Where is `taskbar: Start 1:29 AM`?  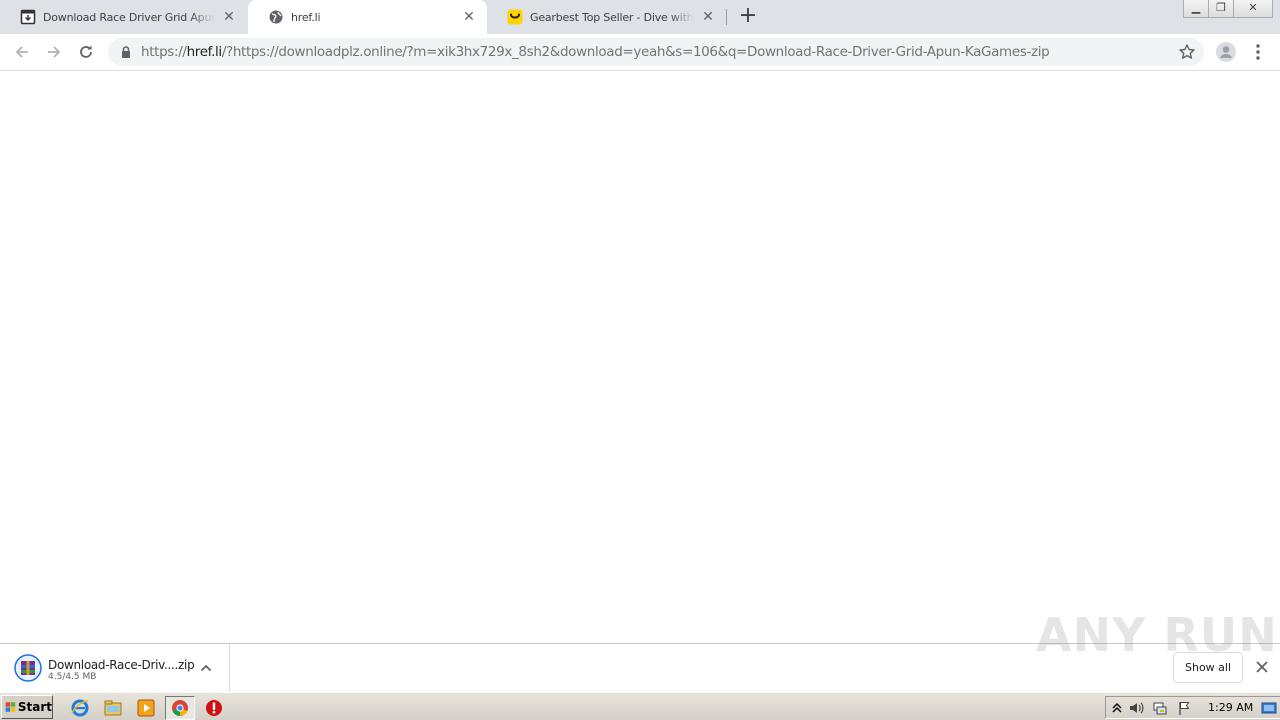 taskbar: Start 1:29 AM is located at coordinates (640, 706).